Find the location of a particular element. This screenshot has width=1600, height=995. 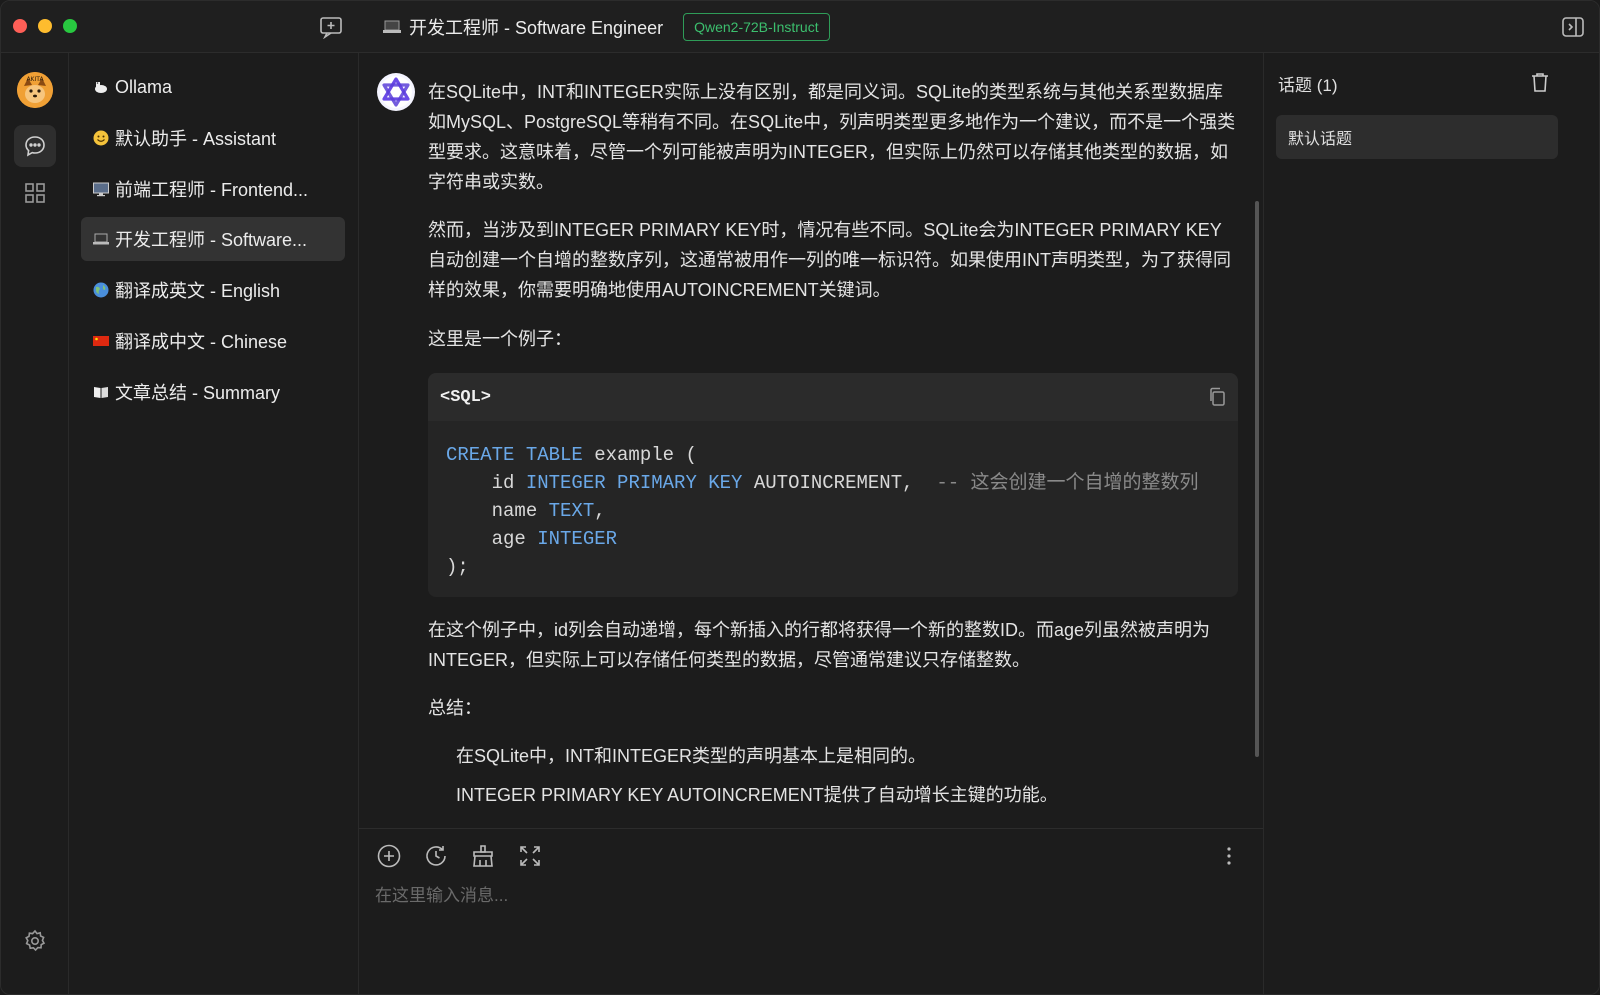

assistant-item-chinese: 翻译成中文 - Chinese is located at coordinates (213, 341).